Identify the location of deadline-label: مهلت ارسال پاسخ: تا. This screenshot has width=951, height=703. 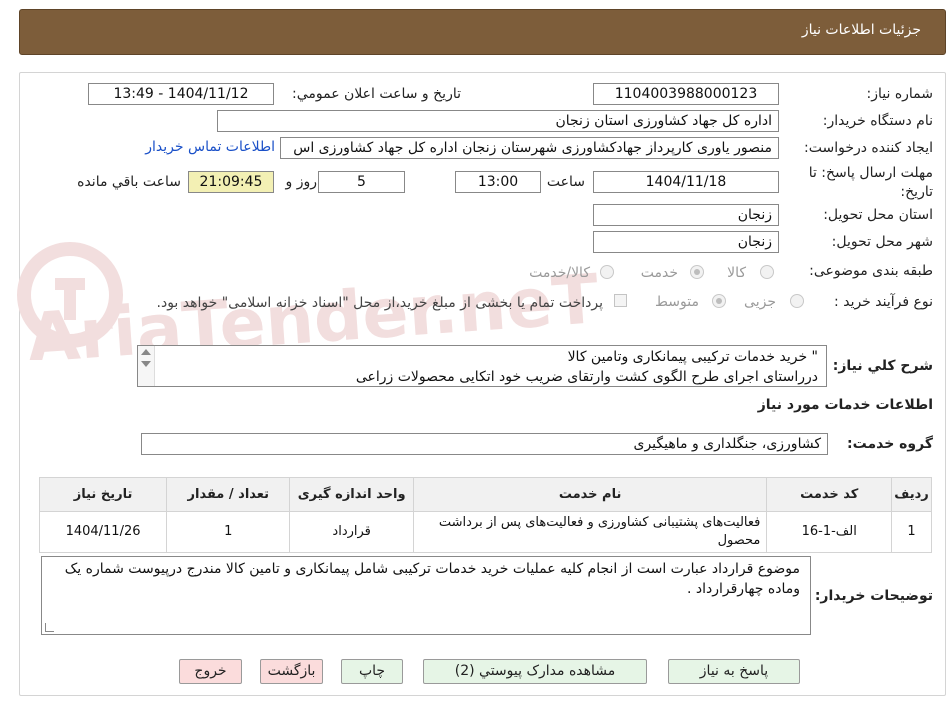
(870, 173).